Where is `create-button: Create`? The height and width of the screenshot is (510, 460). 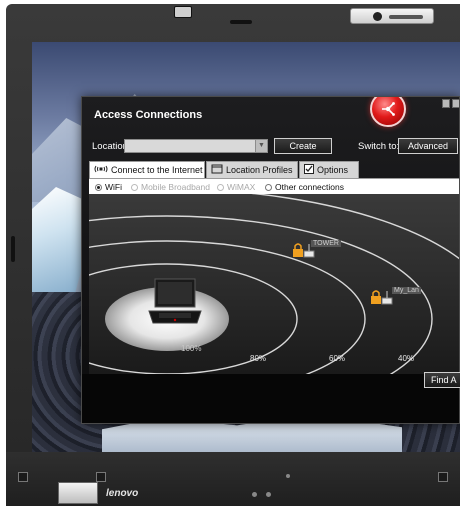 create-button: Create is located at coordinates (303, 146).